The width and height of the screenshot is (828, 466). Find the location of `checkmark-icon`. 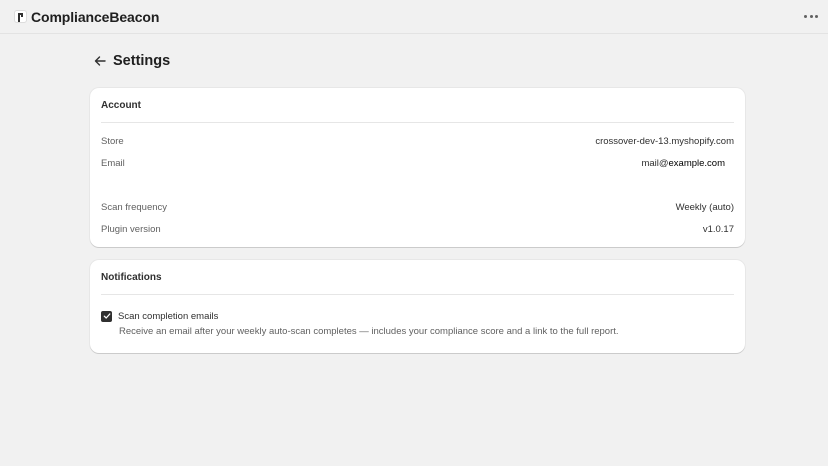

checkmark-icon is located at coordinates (106, 316).